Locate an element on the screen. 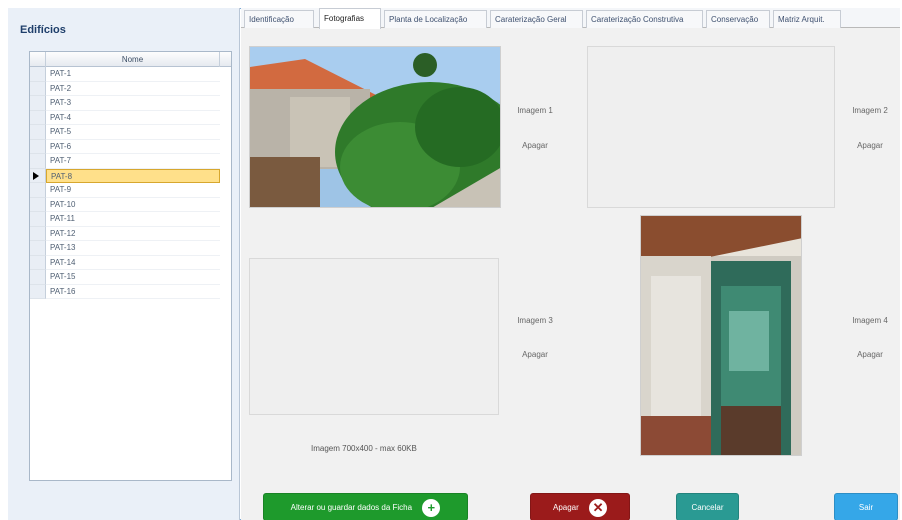 This screenshot has width=902, height=520. grid-header: Nome is located at coordinates (130, 59).